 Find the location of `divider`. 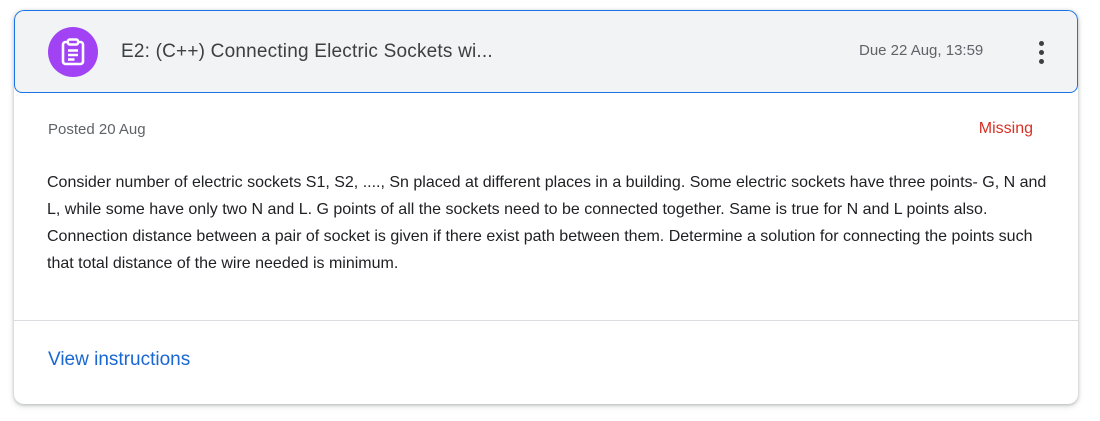

divider is located at coordinates (546, 320).